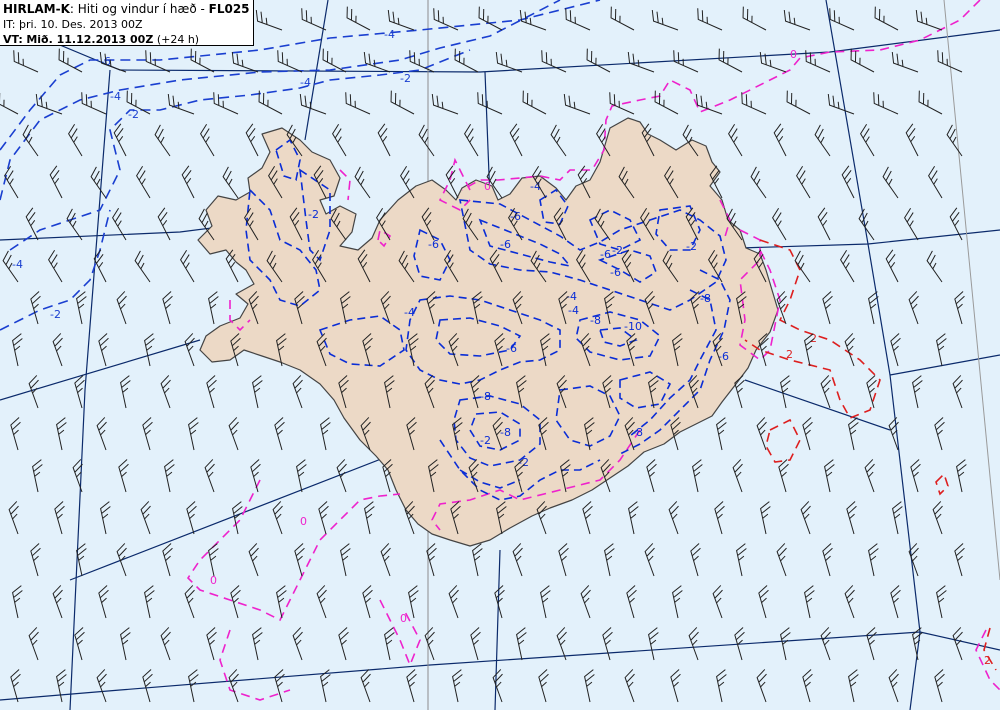  Describe the element at coordinates (229, 9) in the screenshot. I see `flight-level: FL025` at that location.